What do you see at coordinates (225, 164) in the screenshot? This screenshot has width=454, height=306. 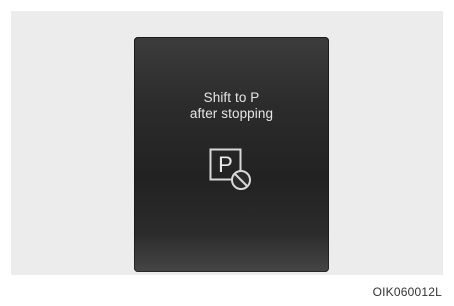 I see `park-letter: P` at bounding box center [225, 164].